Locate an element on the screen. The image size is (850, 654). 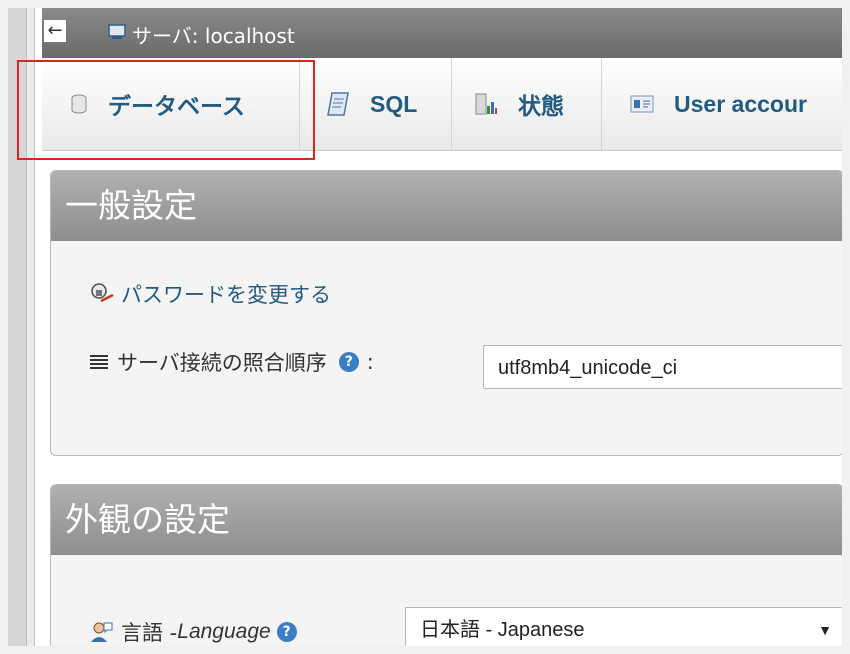
language-person-icon is located at coordinates (102, 632).